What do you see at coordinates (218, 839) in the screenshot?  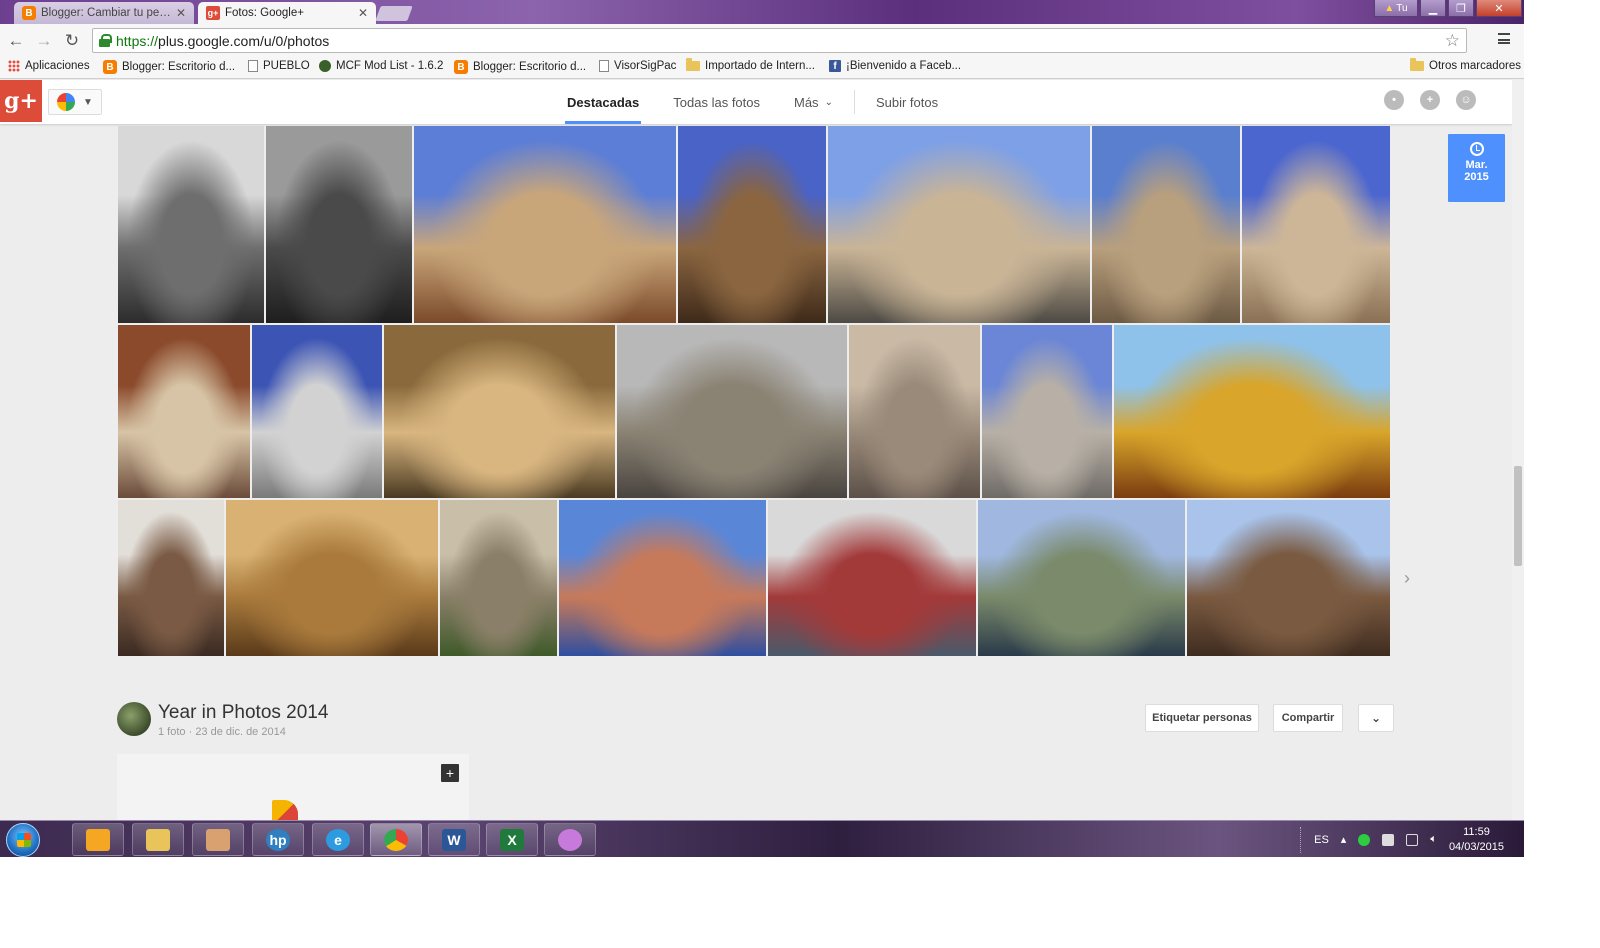 I see `taskbar-app-network` at bounding box center [218, 839].